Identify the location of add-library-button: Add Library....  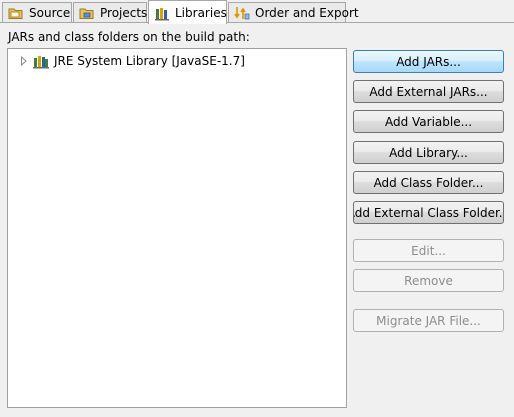
(428, 152).